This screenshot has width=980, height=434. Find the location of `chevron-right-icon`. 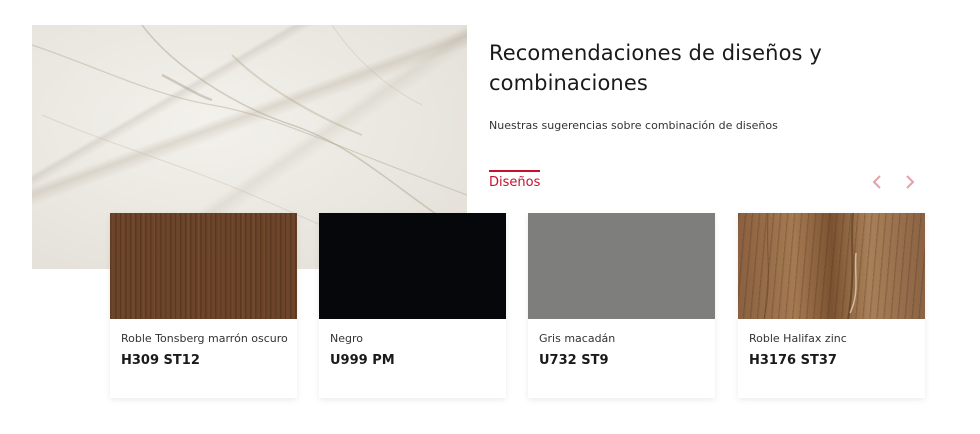

chevron-right-icon is located at coordinates (910, 182).